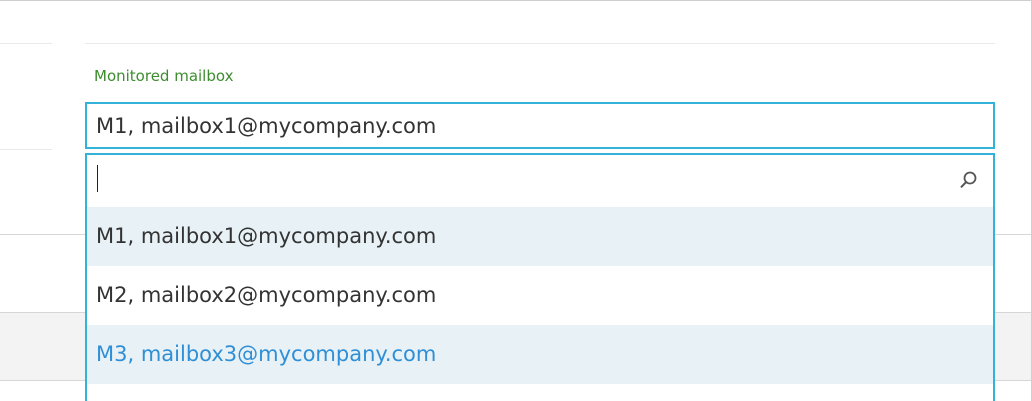 Image resolution: width=1032 pixels, height=401 pixels. What do you see at coordinates (540, 125) in the screenshot?
I see `monitored-mailbox-select: M1, mailbox1@mycompany.com` at bounding box center [540, 125].